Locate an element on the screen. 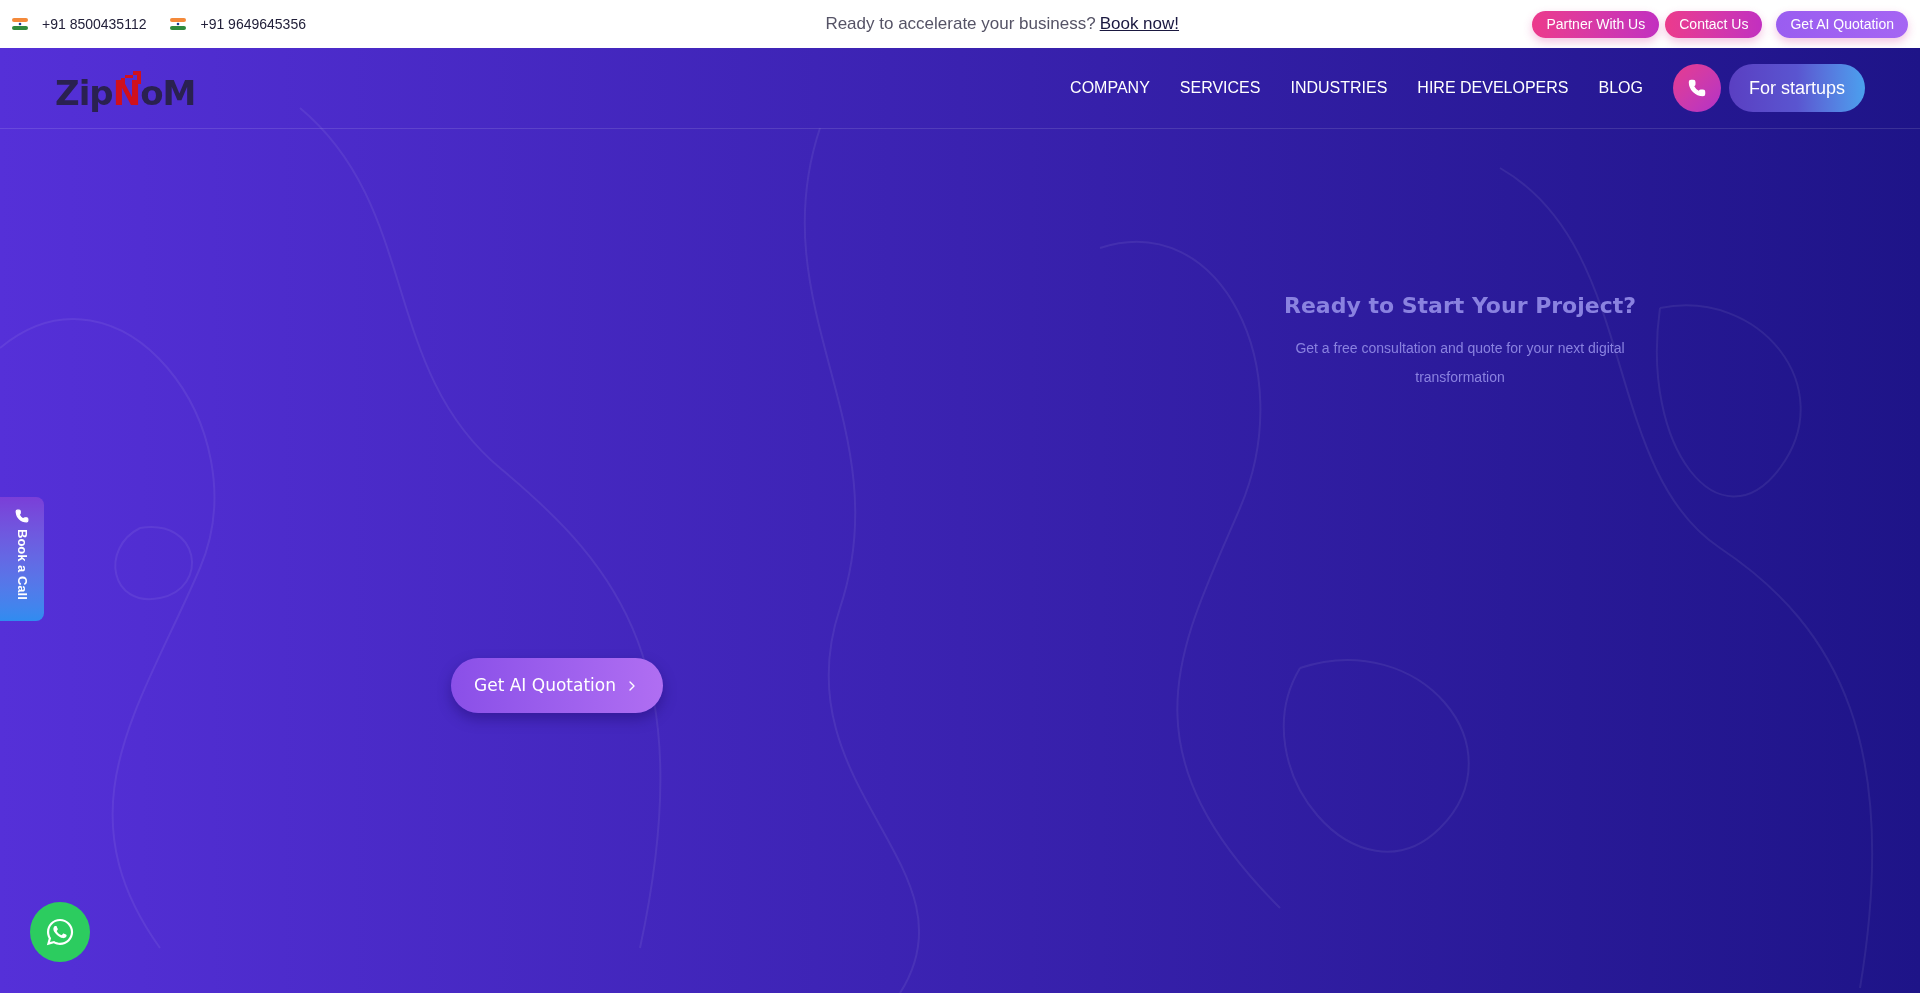 This screenshot has width=1920, height=993. card-title: Ready to Start Your Project? is located at coordinates (1459, 306).